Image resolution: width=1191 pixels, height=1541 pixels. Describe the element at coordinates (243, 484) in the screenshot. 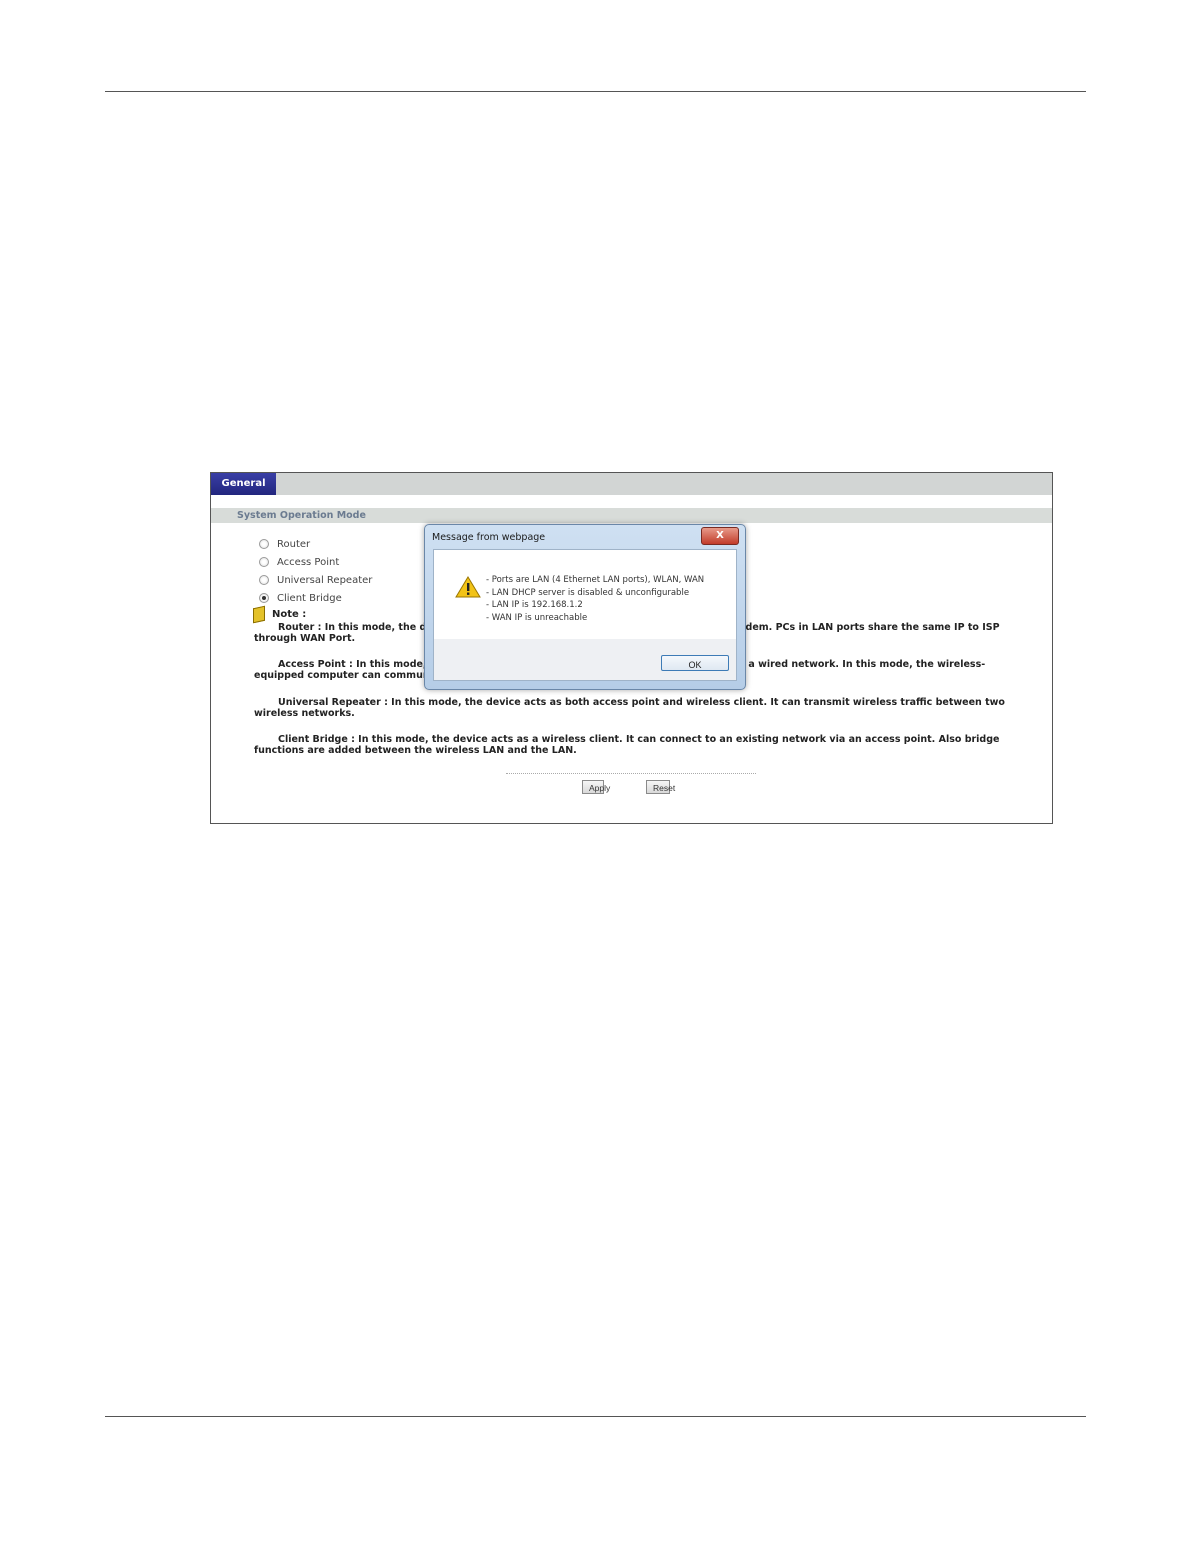

I see `tab-general: General` at that location.